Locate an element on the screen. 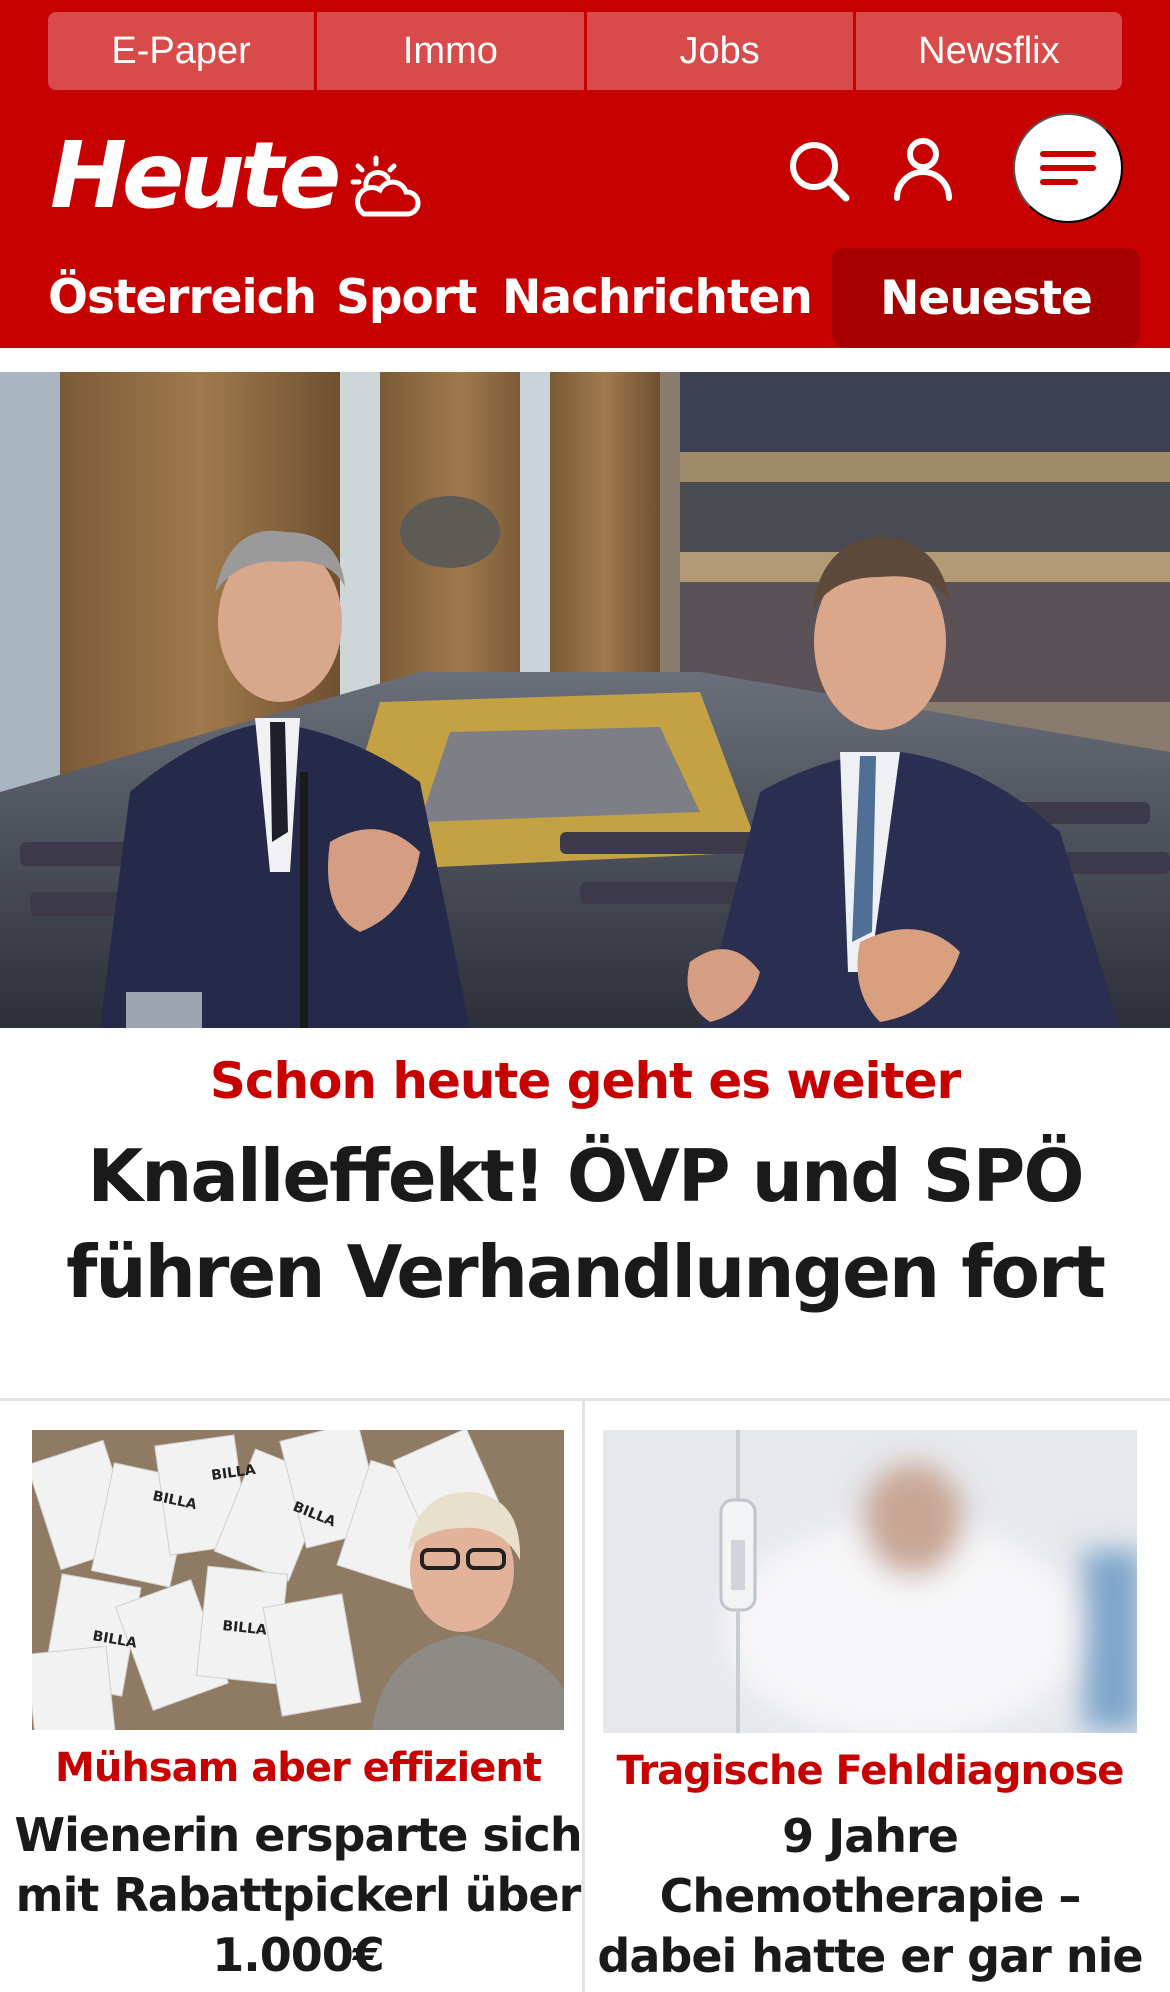 The height and width of the screenshot is (1992, 1170). main-nav: Österreich Sport Nachrichten Neueste is located at coordinates (585, 298).